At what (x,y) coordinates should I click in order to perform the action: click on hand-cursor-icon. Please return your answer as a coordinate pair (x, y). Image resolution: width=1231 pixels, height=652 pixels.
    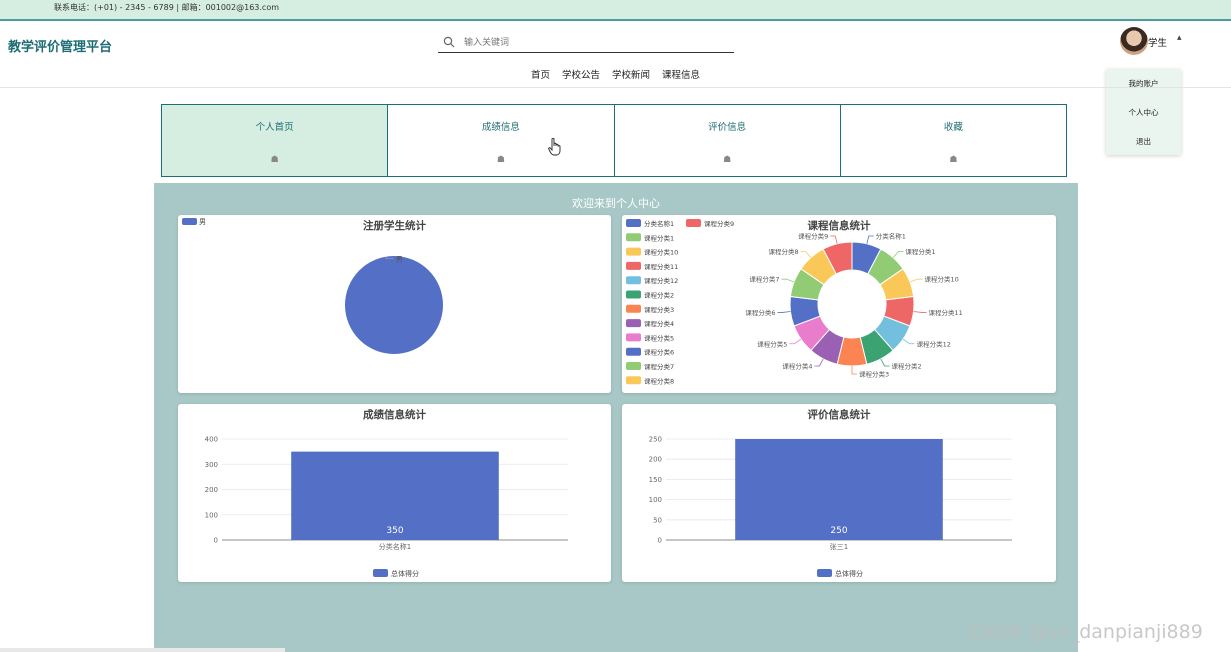
    Looking at the image, I should click on (554, 147).